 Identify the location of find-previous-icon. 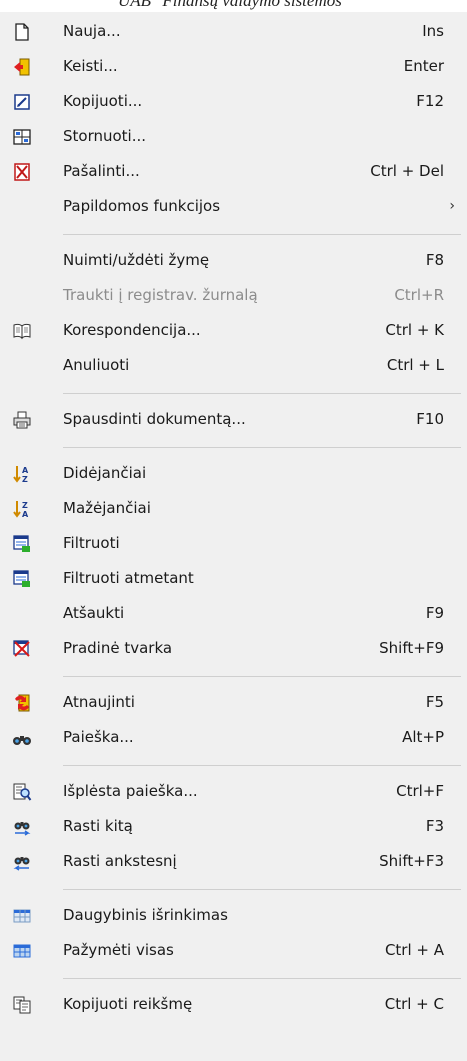
(22, 862).